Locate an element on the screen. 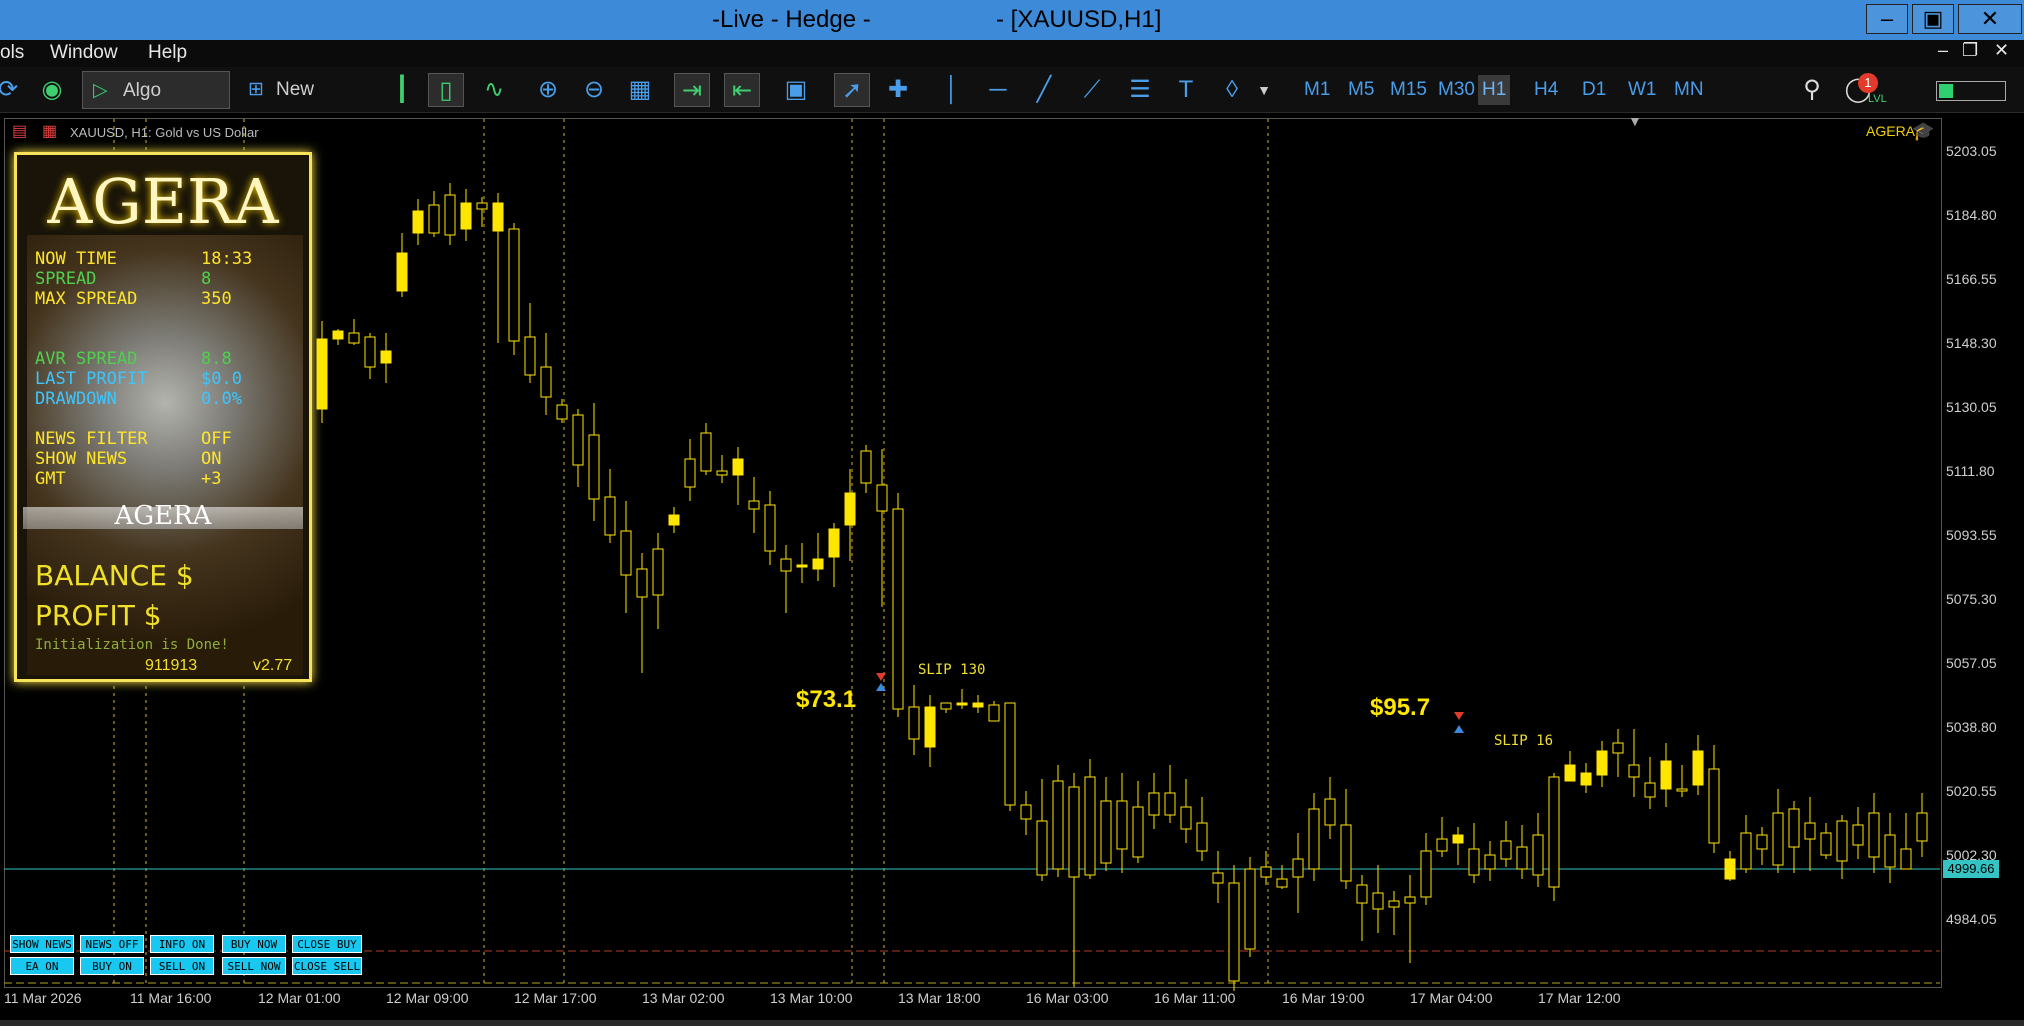 The height and width of the screenshot is (1026, 2024). auto-scroll-icon: ⇥ is located at coordinates (692, 90).